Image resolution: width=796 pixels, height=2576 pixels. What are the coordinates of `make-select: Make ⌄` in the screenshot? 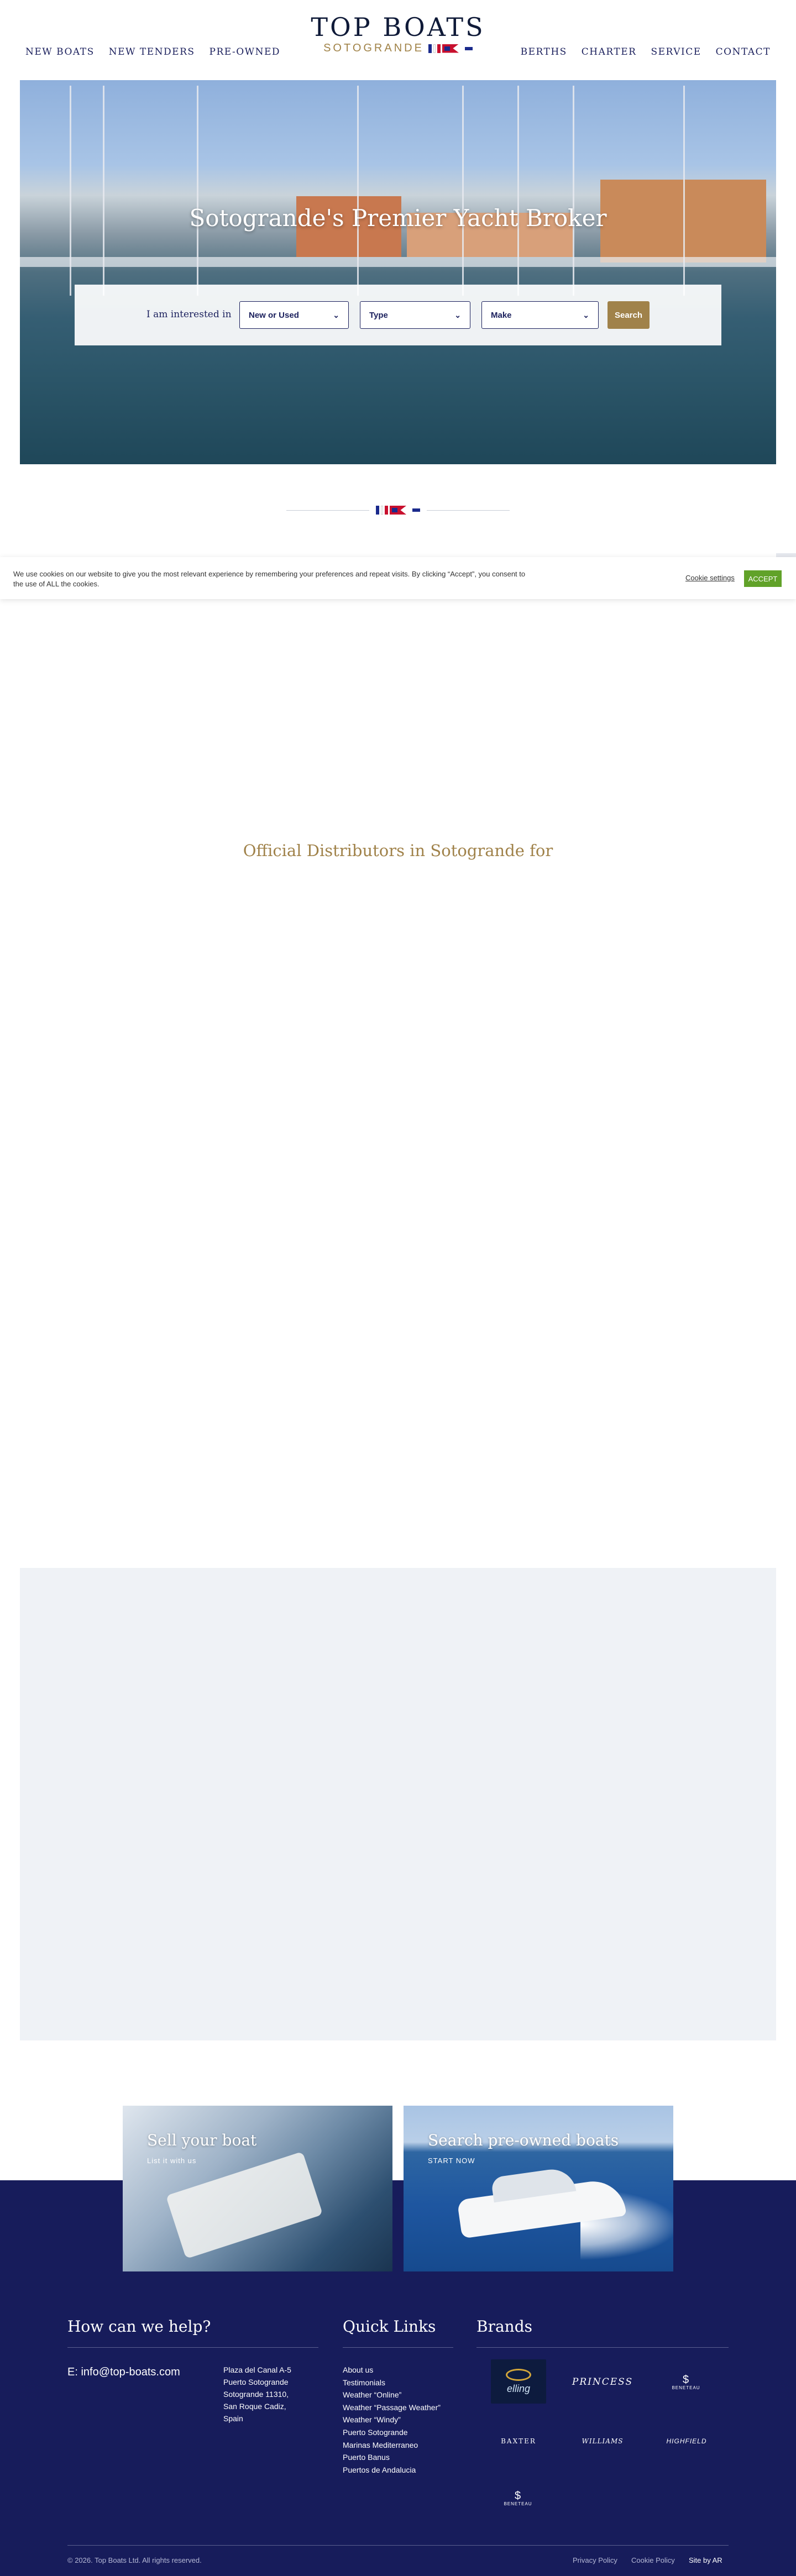 It's located at (540, 315).